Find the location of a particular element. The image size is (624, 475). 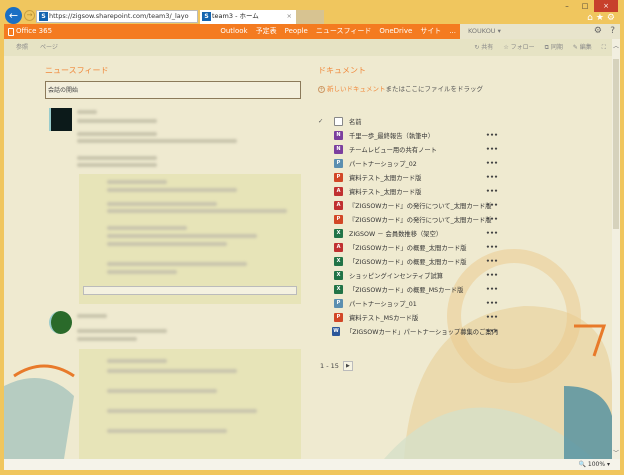

back-button: ← is located at coordinates (13, 15).